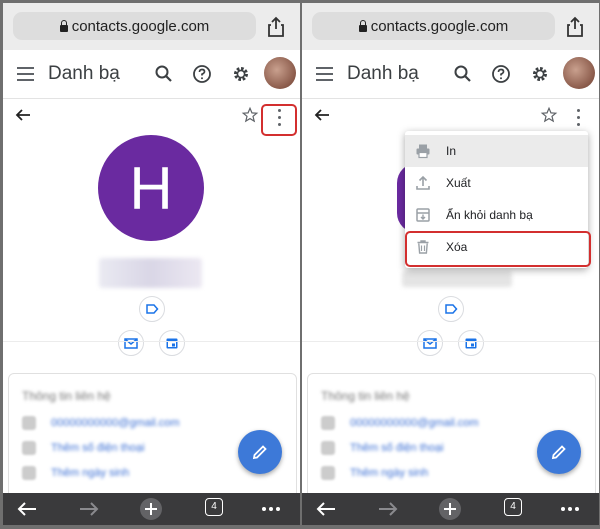 The height and width of the screenshot is (529, 600). What do you see at coordinates (498, 249) in the screenshot?
I see `highlight-delete-item` at bounding box center [498, 249].